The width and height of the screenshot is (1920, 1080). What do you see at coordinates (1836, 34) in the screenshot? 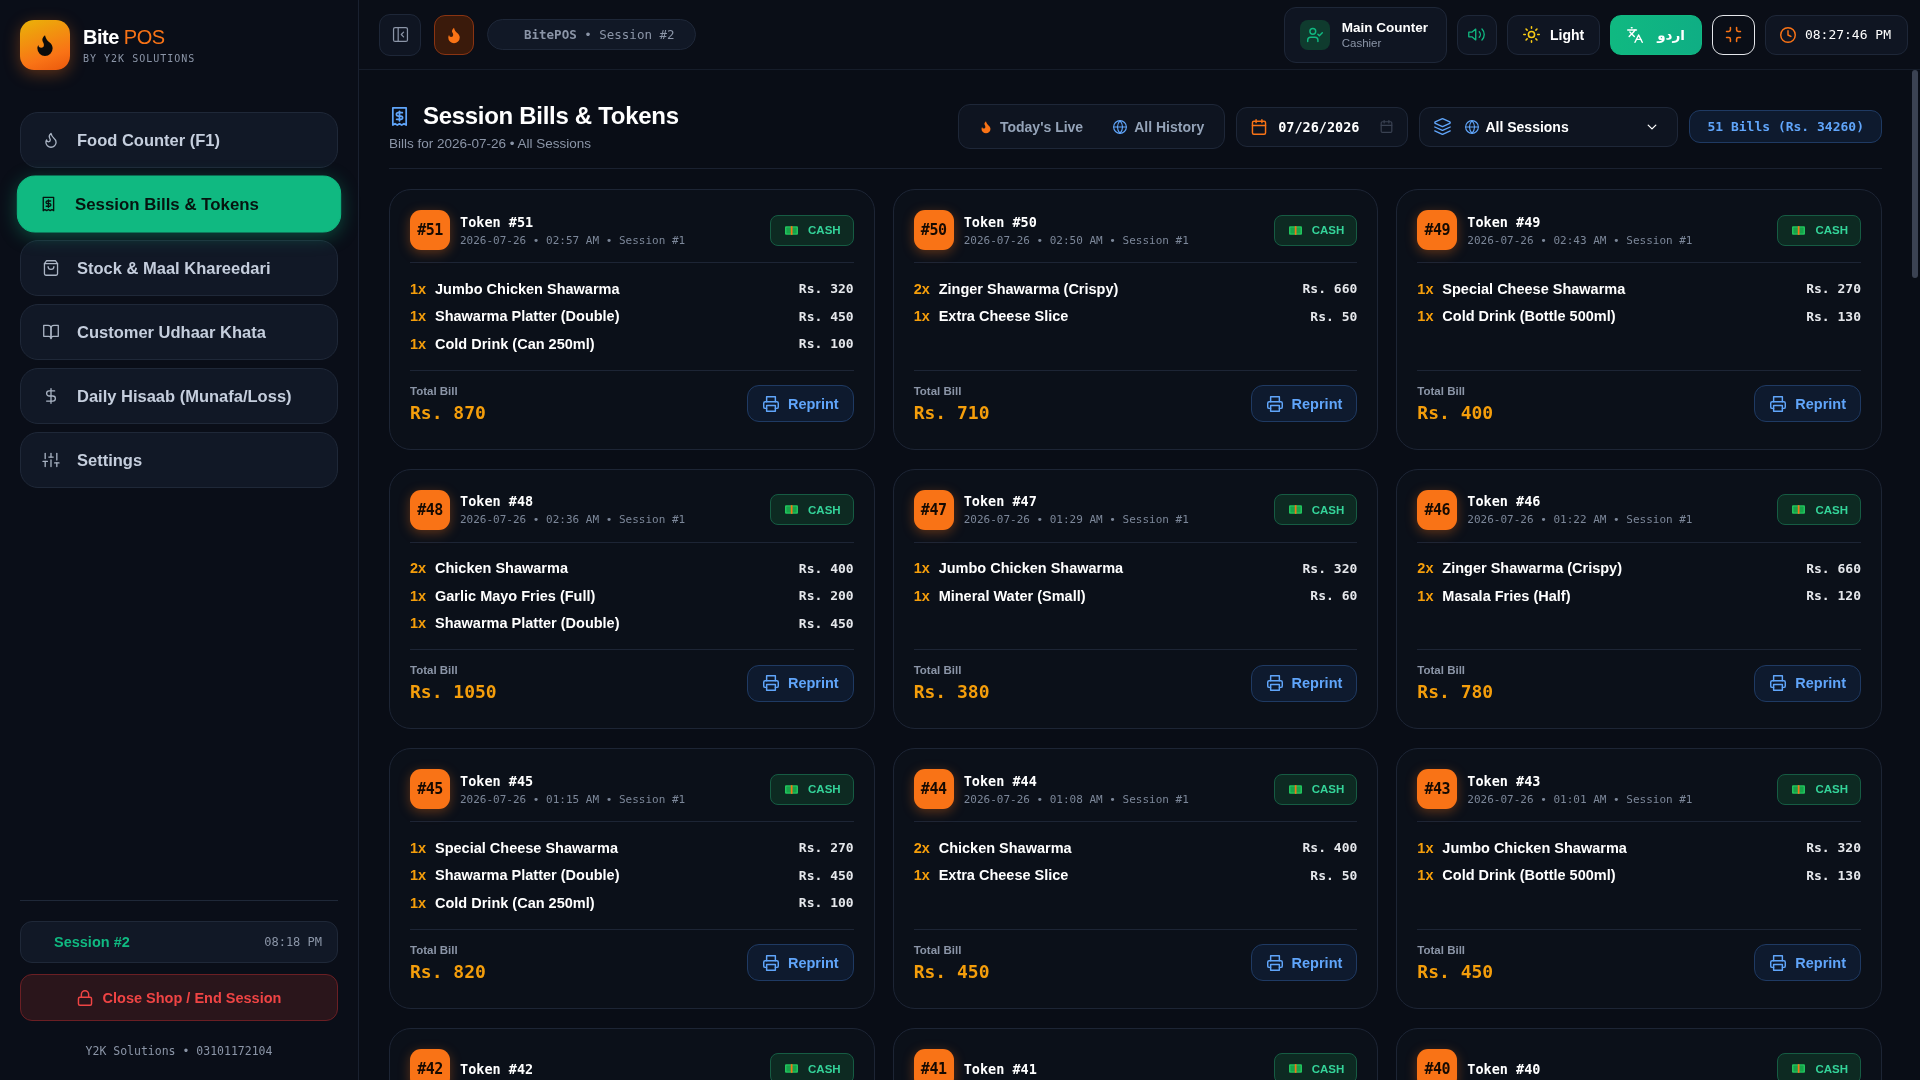
I see `clock: 08:27:46 PM` at bounding box center [1836, 34].